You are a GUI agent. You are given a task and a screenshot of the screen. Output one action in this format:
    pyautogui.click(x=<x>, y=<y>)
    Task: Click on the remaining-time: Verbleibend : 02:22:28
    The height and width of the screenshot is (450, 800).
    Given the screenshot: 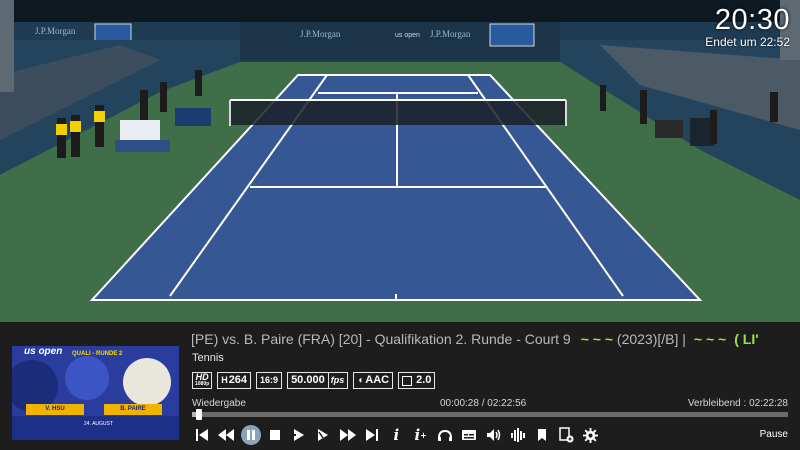 What is the action you would take?
    pyautogui.click(x=737, y=403)
    